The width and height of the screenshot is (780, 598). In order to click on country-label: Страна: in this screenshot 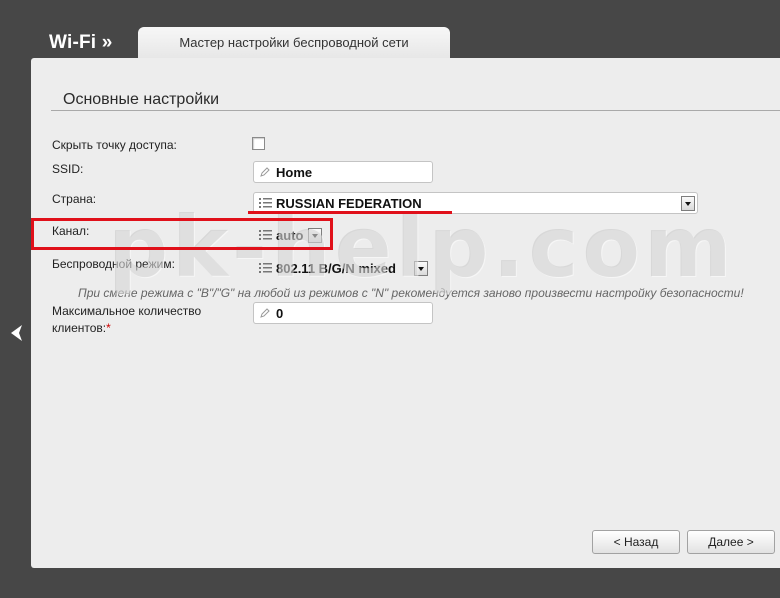, I will do `click(74, 199)`.